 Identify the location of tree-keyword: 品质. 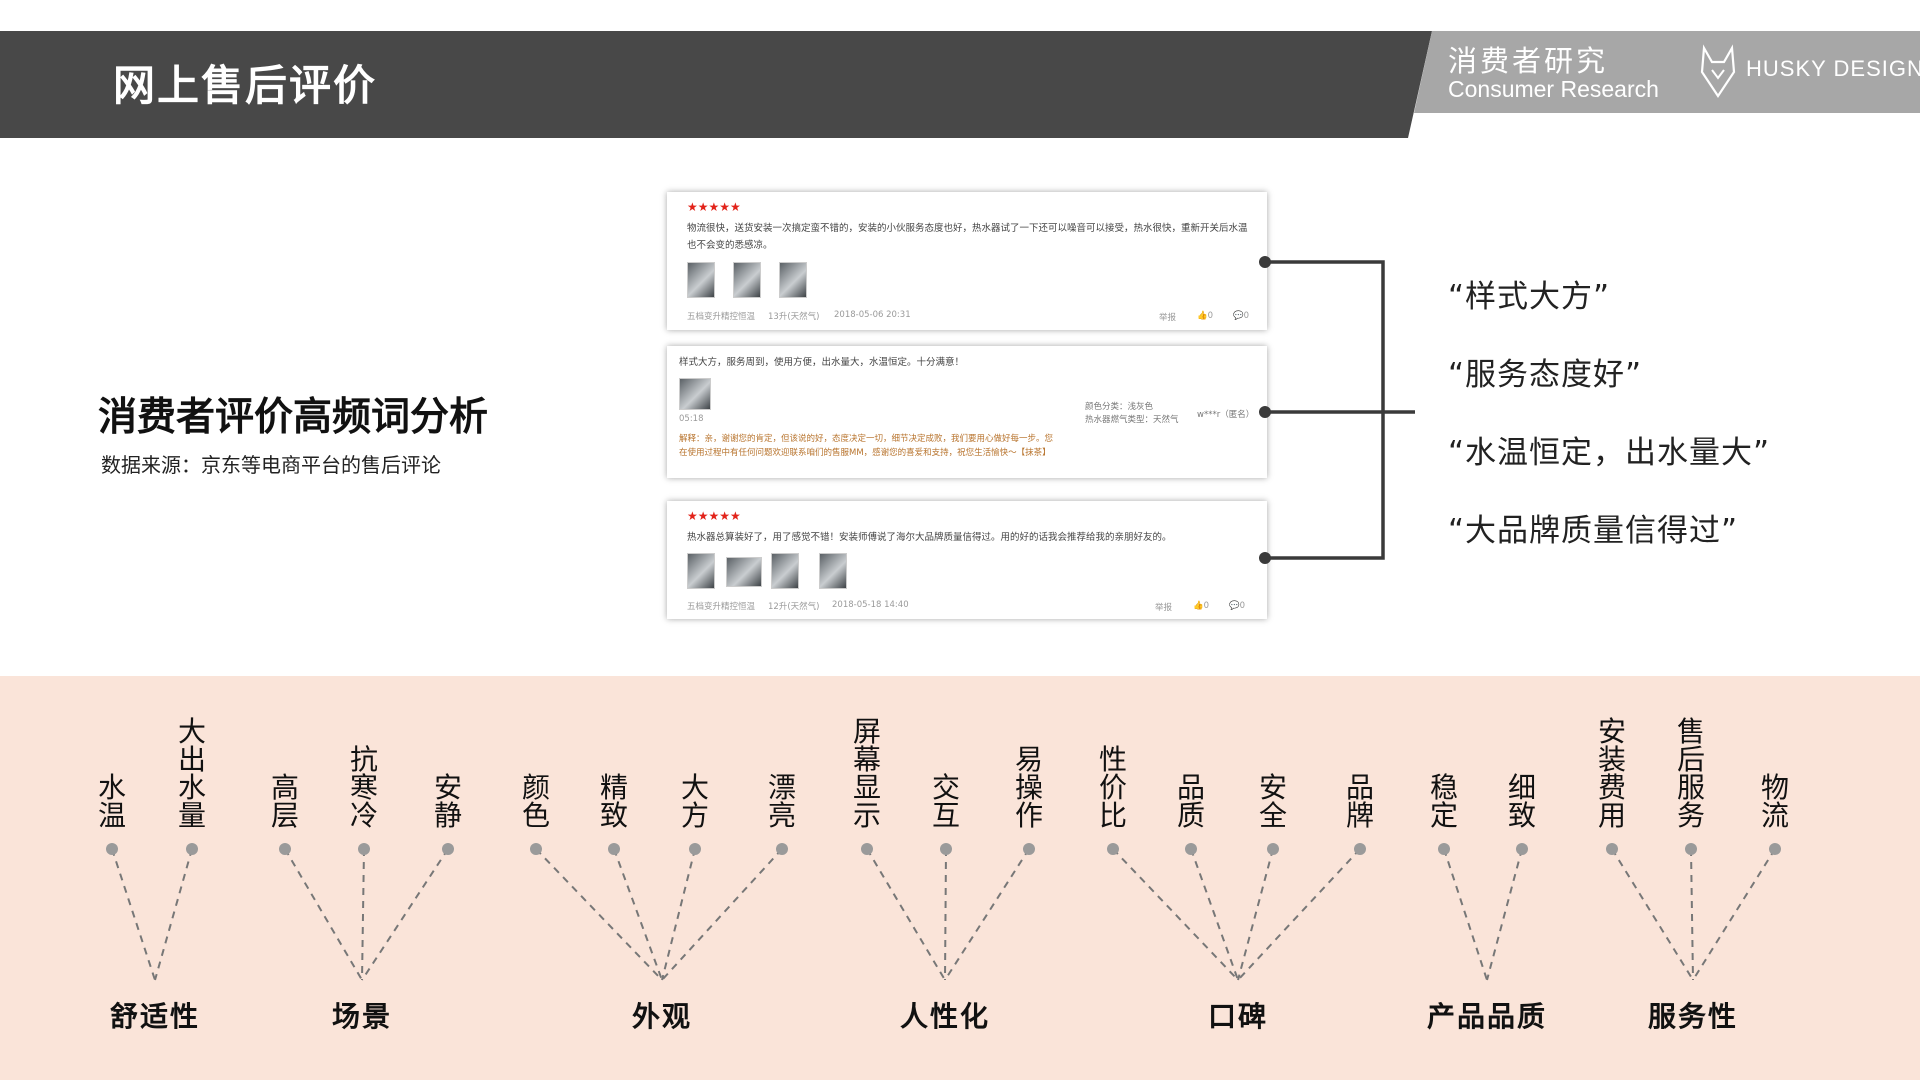
(1190, 801).